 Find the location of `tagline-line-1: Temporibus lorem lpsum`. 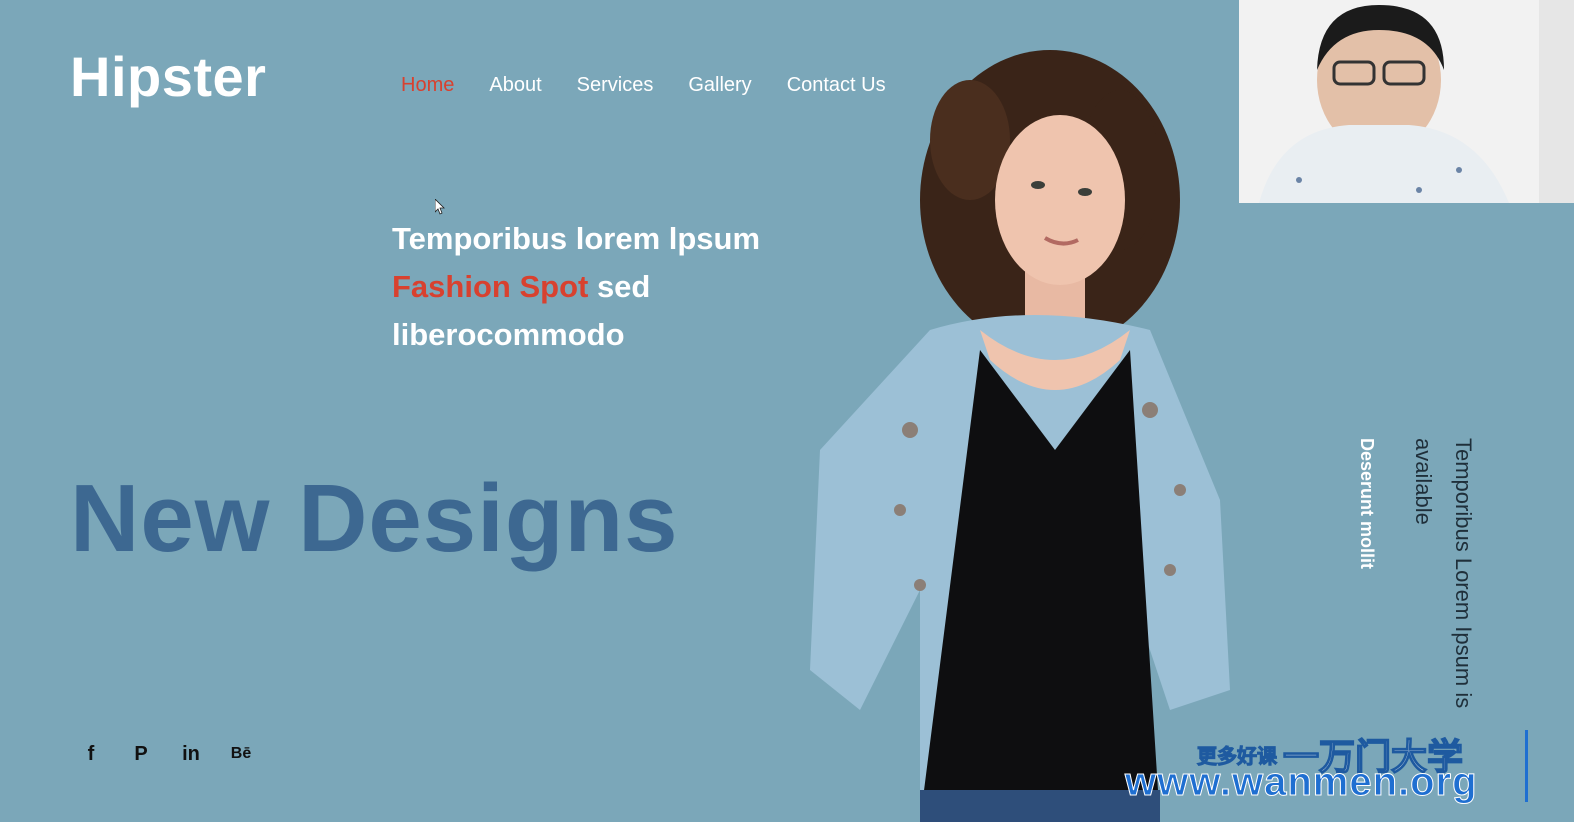

tagline-line-1: Temporibus lorem lpsum is located at coordinates (576, 238).